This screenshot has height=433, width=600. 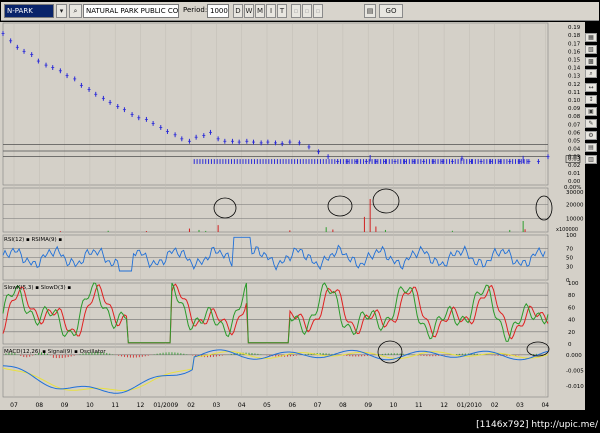 What do you see at coordinates (391, 11) in the screenshot?
I see `go-button: GO` at bounding box center [391, 11].